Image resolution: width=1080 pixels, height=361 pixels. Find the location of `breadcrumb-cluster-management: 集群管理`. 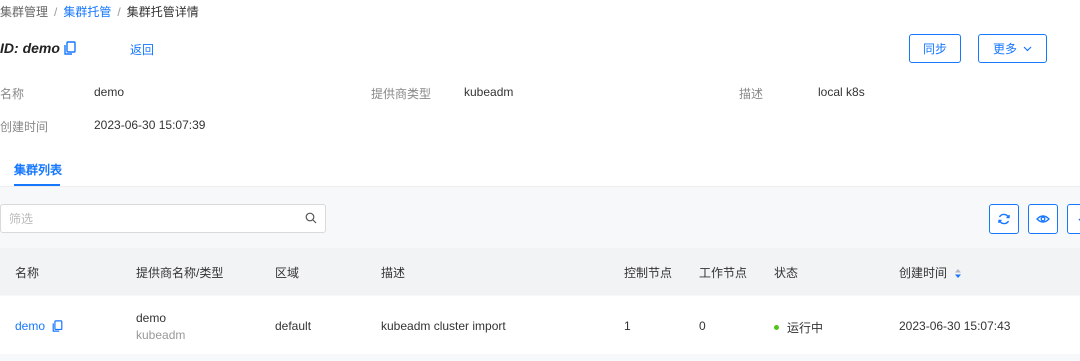

breadcrumb-cluster-management: 集群管理 is located at coordinates (24, 12).